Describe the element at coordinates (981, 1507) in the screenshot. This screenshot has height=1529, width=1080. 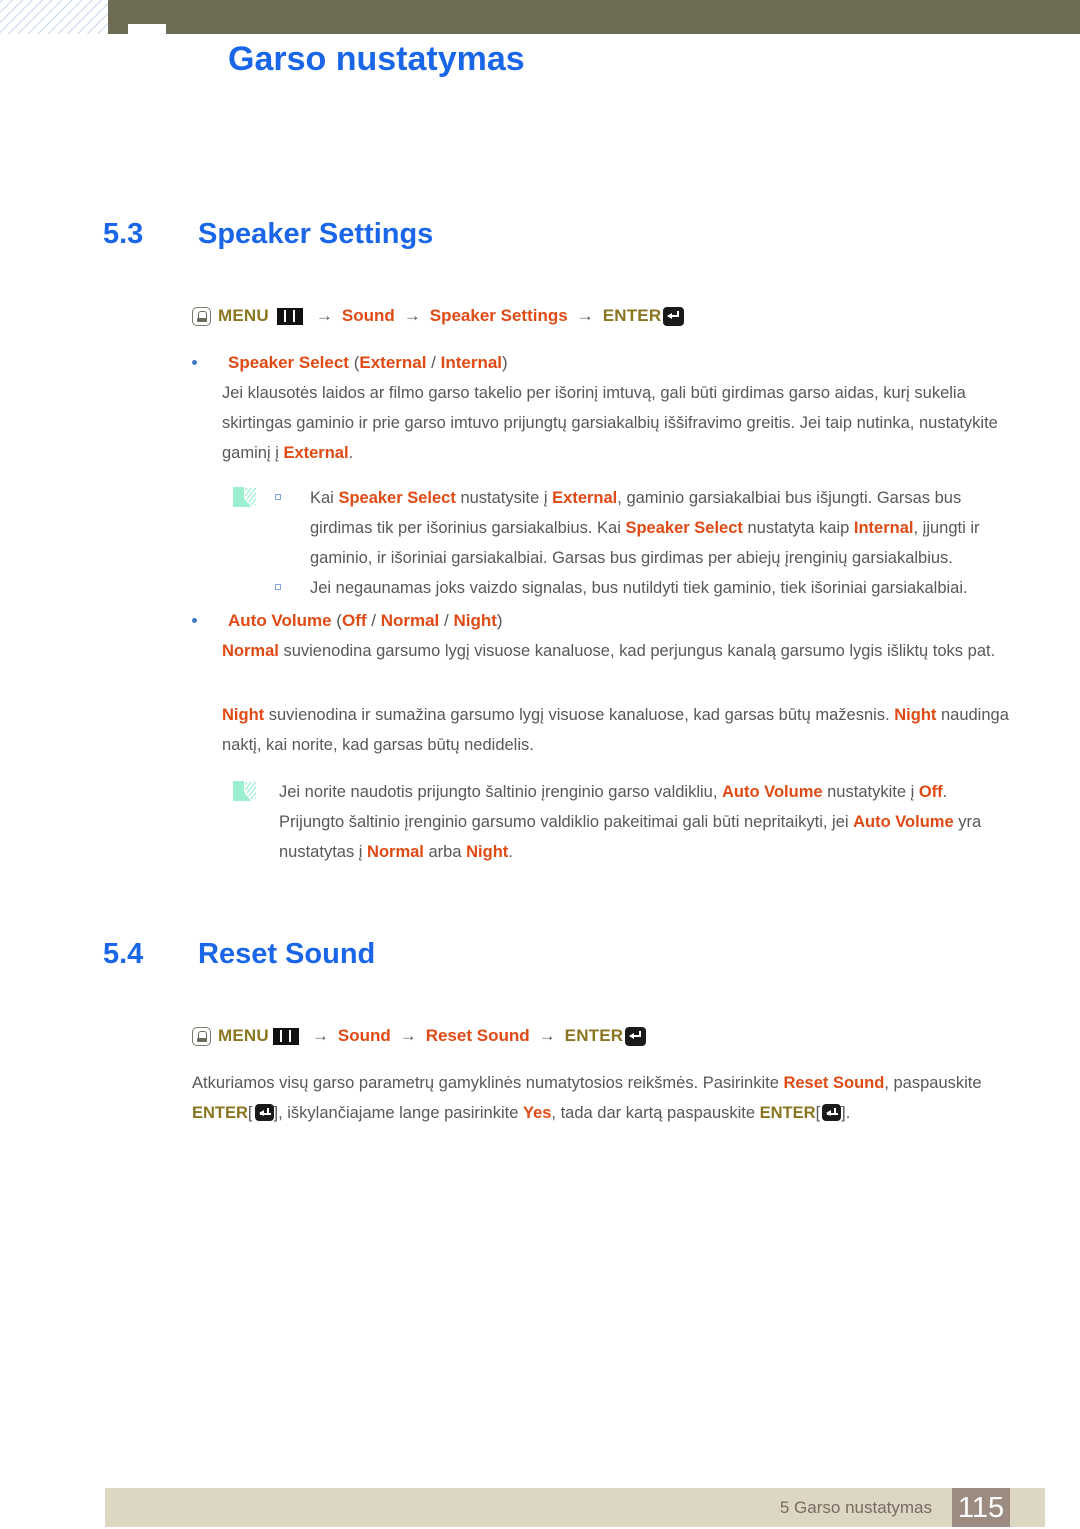
I see `footer-page-number: 115` at that location.